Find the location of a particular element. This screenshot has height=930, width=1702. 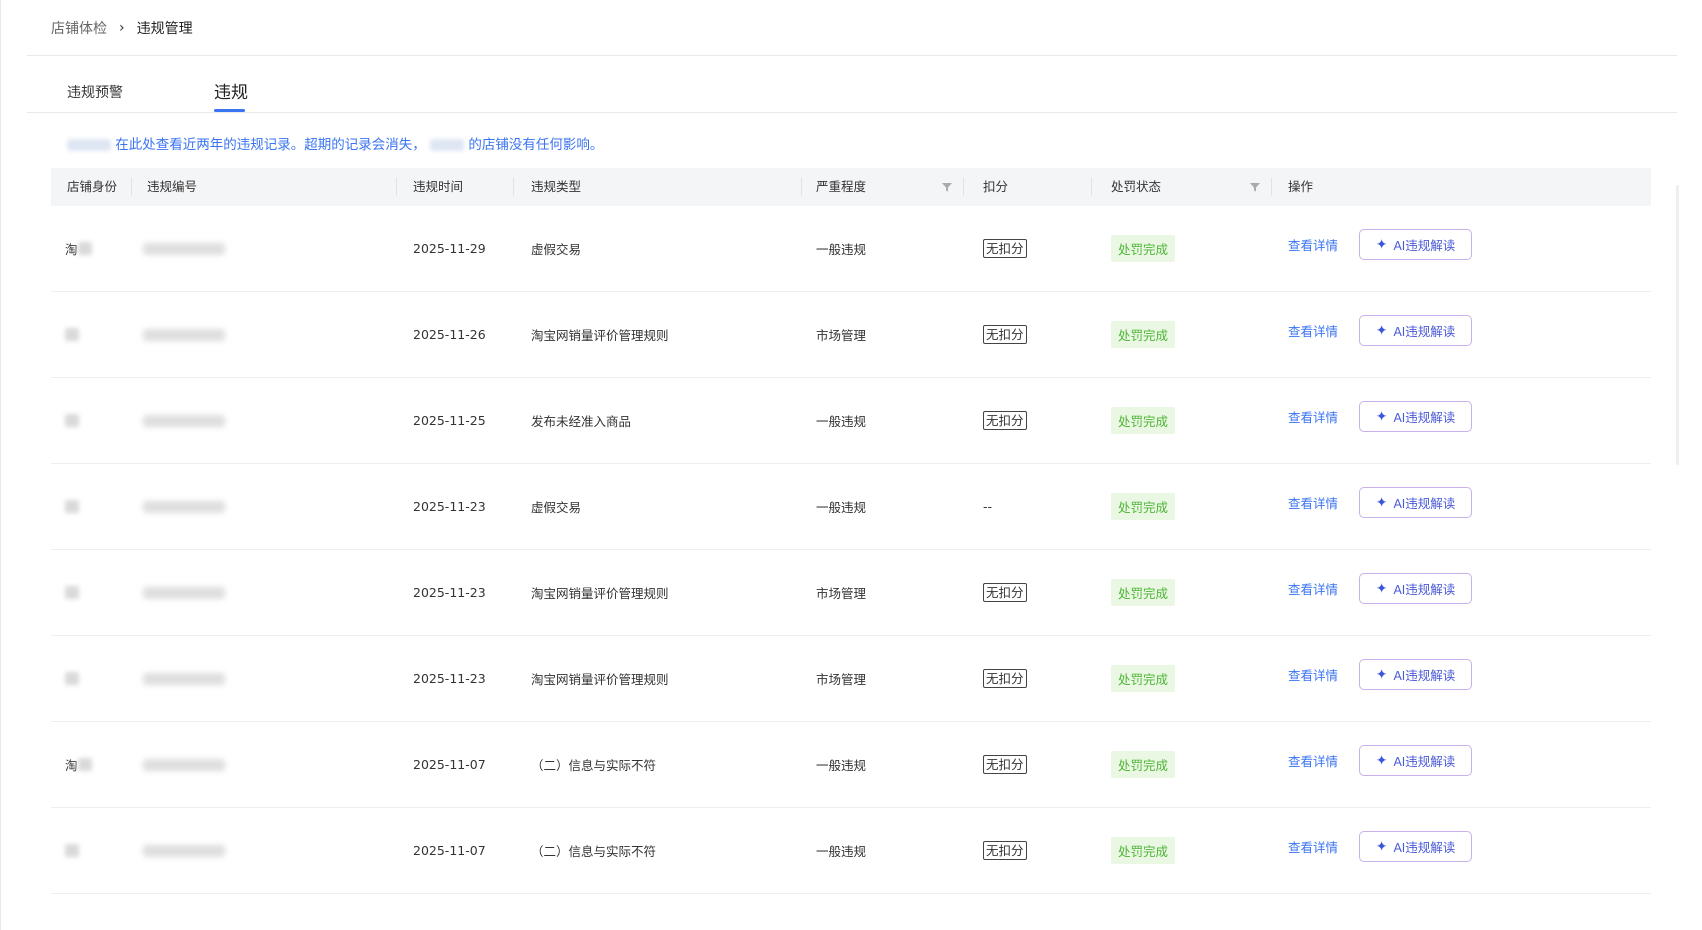

violation-time: 2025-11-29 is located at coordinates (449, 248).